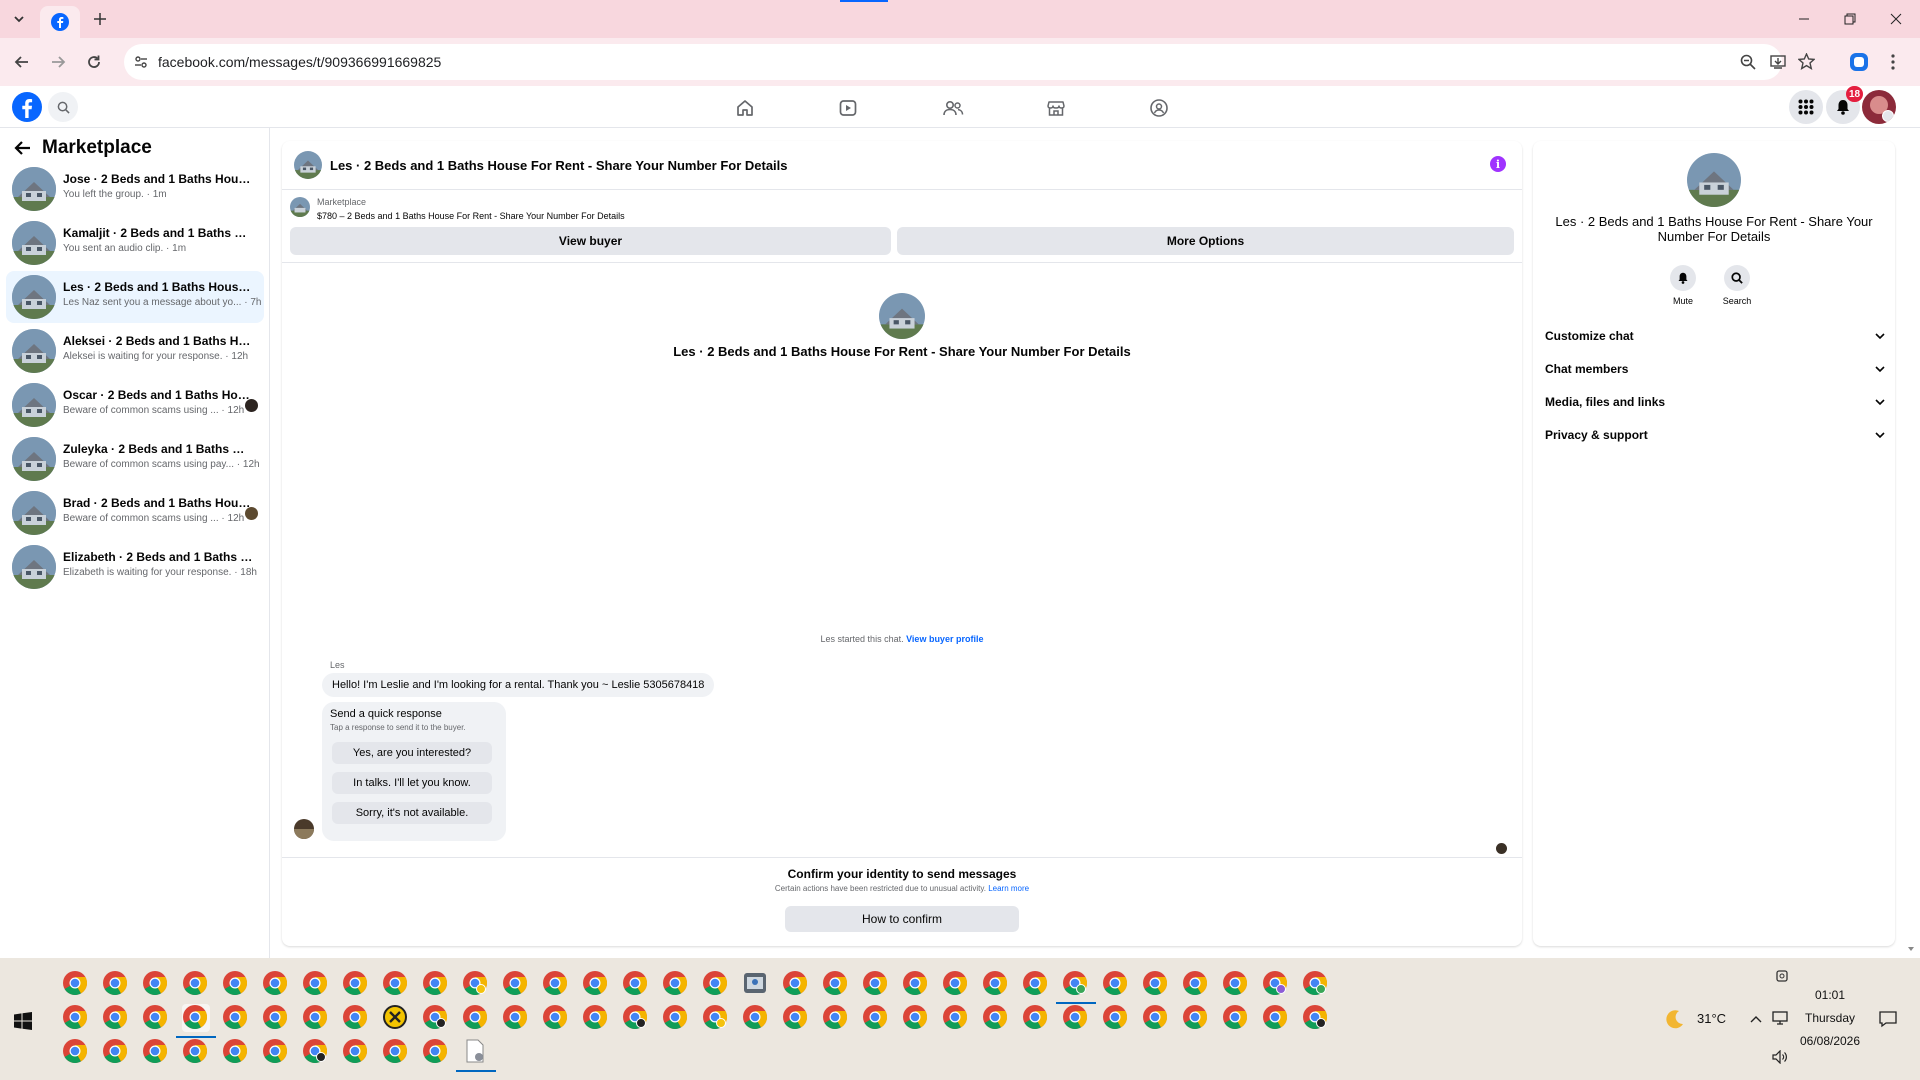 This screenshot has height=1080, width=1920. I want to click on details-section-media-files-and-links: Media, files and links, so click(1715, 407).